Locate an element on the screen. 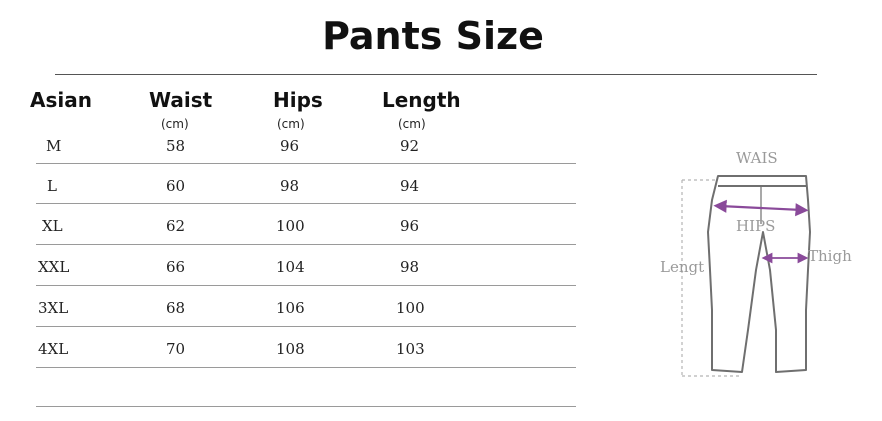  hips-cell: 98 is located at coordinates (290, 186).